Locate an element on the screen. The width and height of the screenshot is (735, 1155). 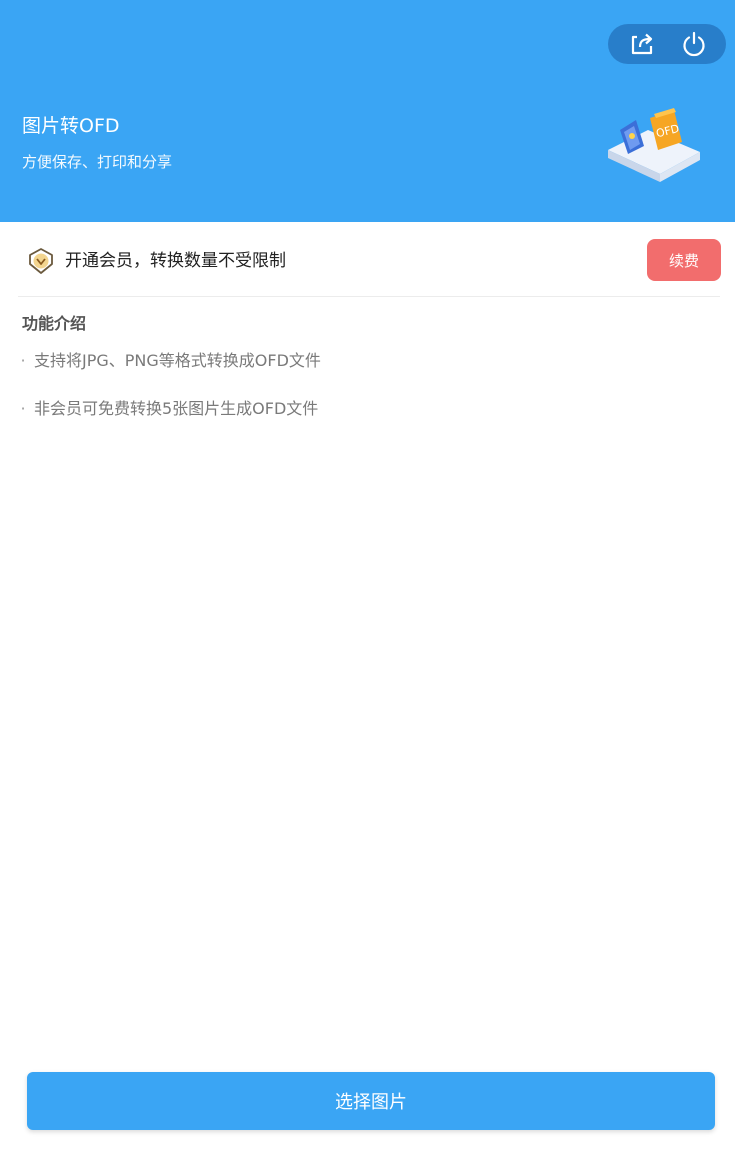
share-icon is located at coordinates (642, 44).